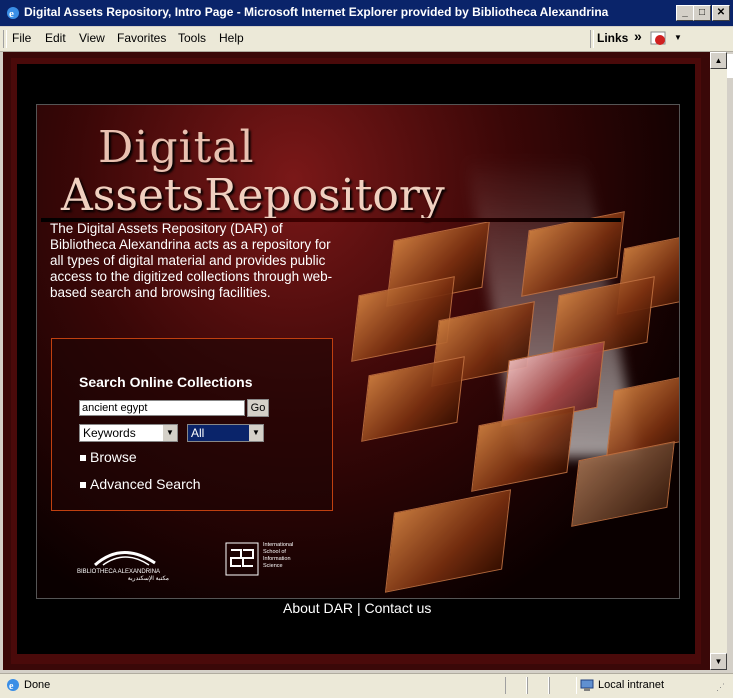 The height and width of the screenshot is (698, 733). I want to click on menu-tools: Tools, so click(192, 38).